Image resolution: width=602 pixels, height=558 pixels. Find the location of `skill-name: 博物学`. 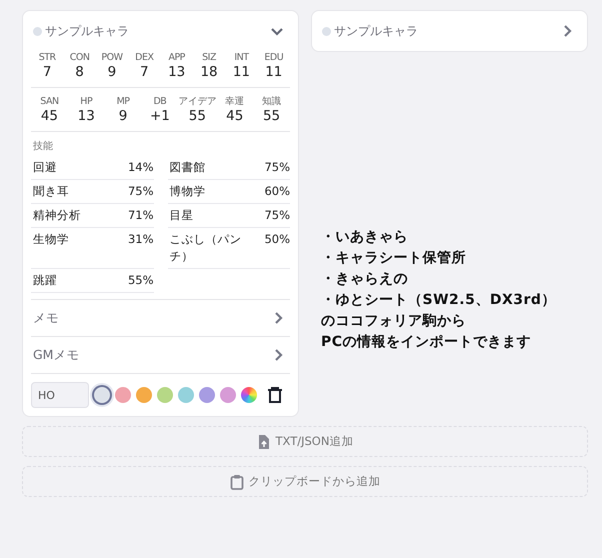

skill-name: 博物学 is located at coordinates (188, 191).